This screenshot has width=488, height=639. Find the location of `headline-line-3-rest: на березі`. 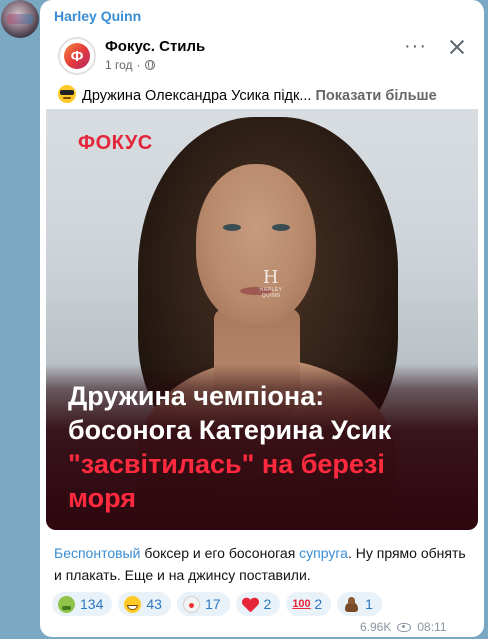

headline-line-3-rest: на березі is located at coordinates (319, 464).